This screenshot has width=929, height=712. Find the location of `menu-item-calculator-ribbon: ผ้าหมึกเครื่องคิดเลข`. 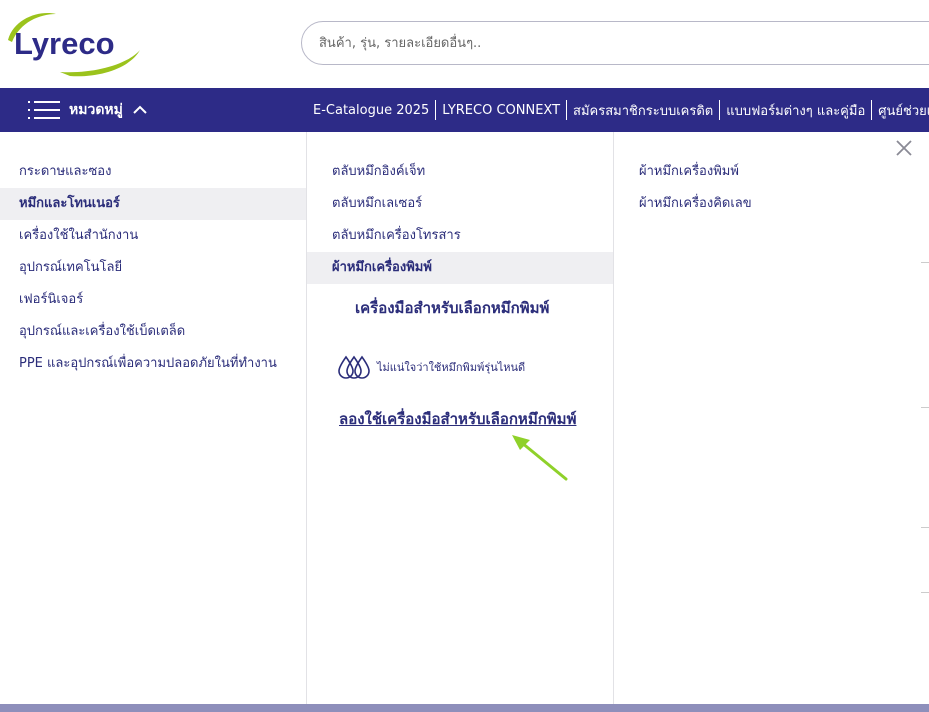

menu-item-calculator-ribbon: ผ้าหมึกเครื่องคิดเลข is located at coordinates (767, 204).